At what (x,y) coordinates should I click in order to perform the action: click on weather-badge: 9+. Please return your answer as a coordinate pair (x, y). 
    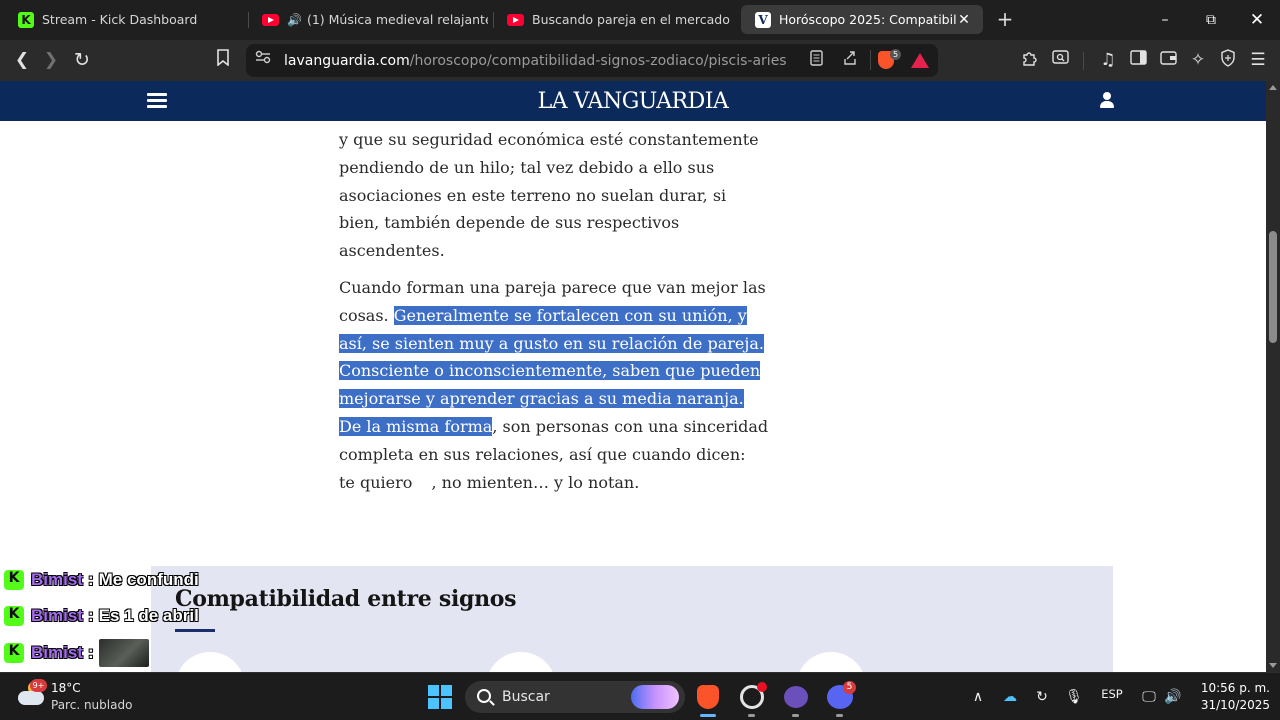
    Looking at the image, I should click on (38, 685).